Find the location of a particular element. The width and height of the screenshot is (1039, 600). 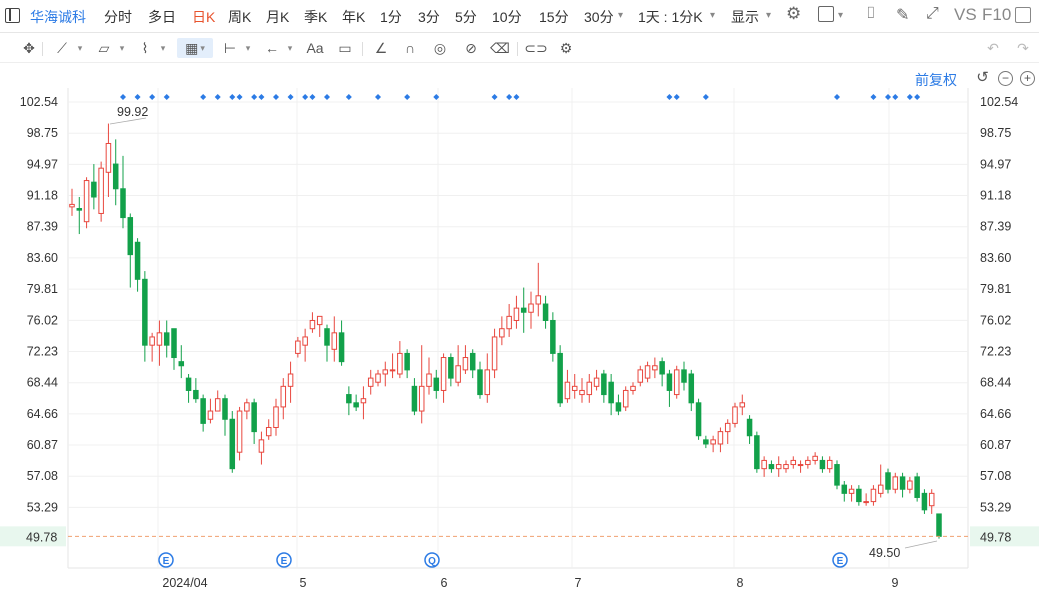

y-tick-label-left: 87.39 is located at coordinates (42, 227).